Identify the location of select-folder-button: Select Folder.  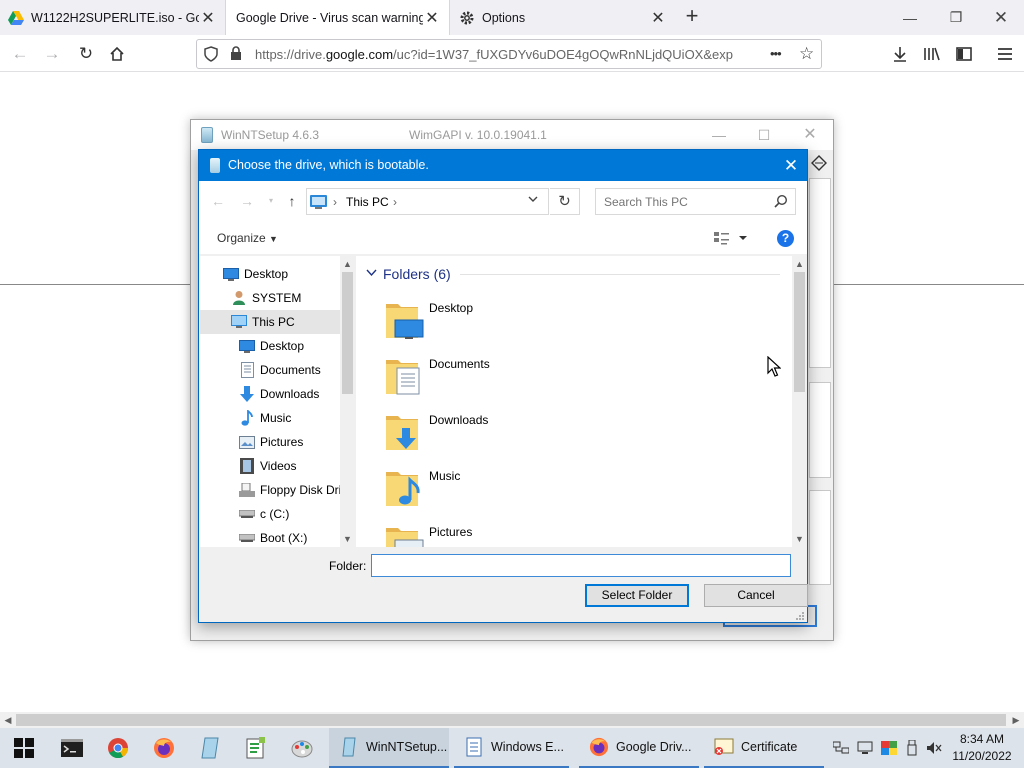
(637, 595).